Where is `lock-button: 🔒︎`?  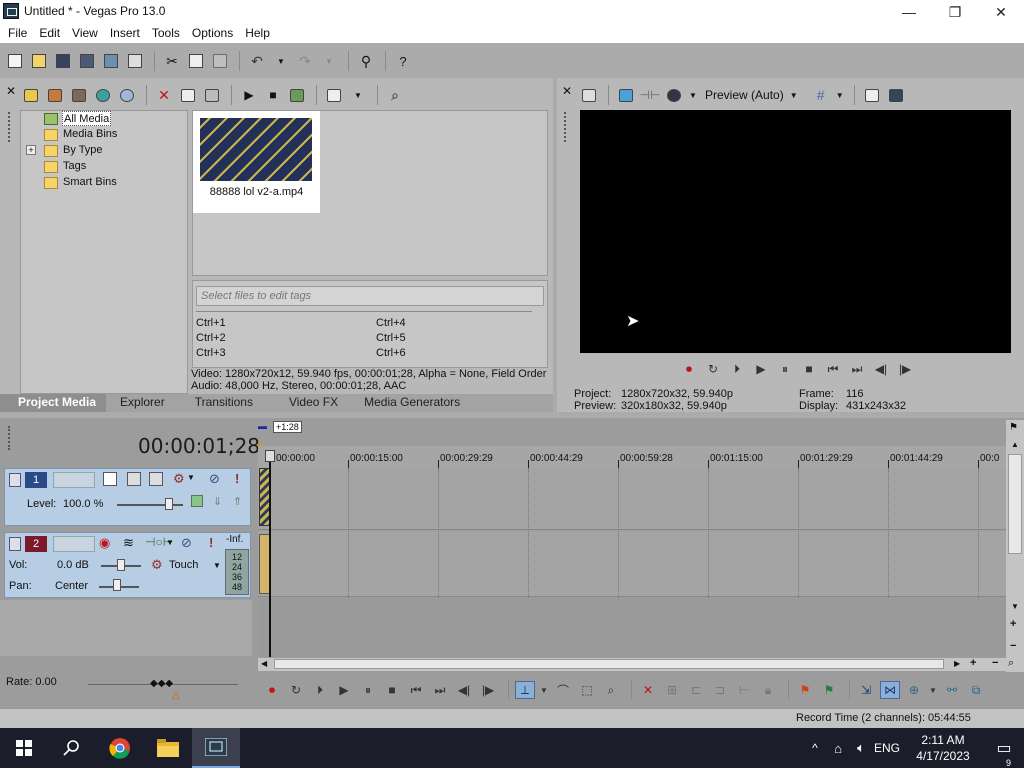
lock-button: 🔒︎ is located at coordinates (768, 690).